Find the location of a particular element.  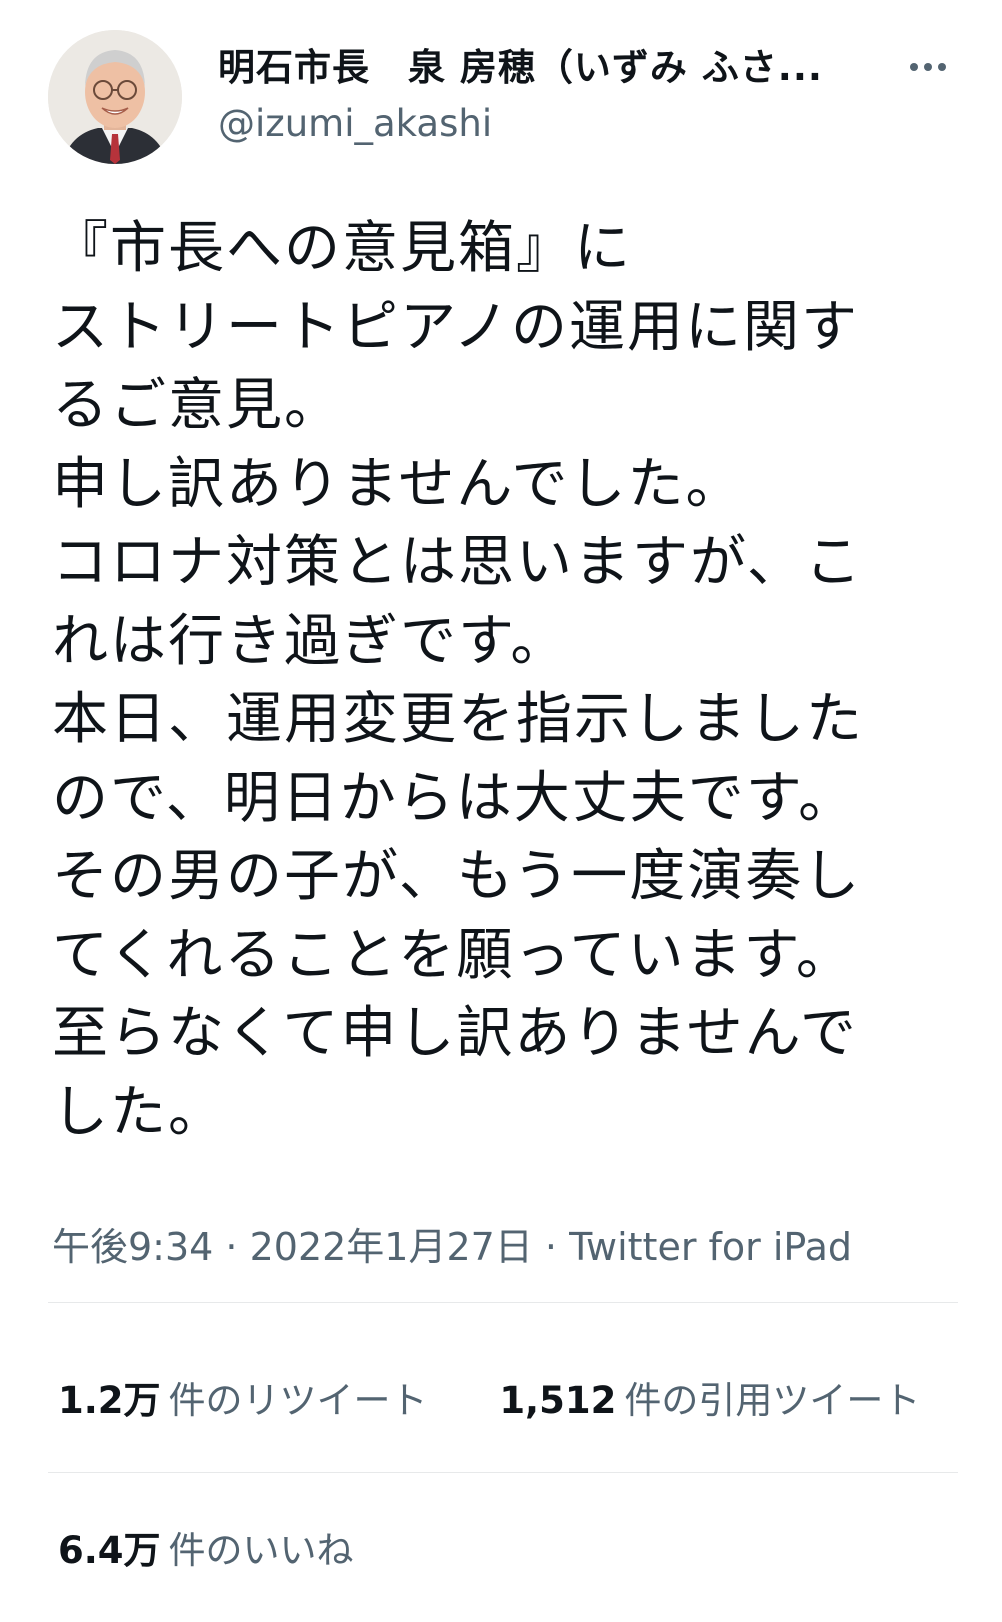

stats-row-likes: 6.4万 件のいいね is located at coordinates (206, 1551).